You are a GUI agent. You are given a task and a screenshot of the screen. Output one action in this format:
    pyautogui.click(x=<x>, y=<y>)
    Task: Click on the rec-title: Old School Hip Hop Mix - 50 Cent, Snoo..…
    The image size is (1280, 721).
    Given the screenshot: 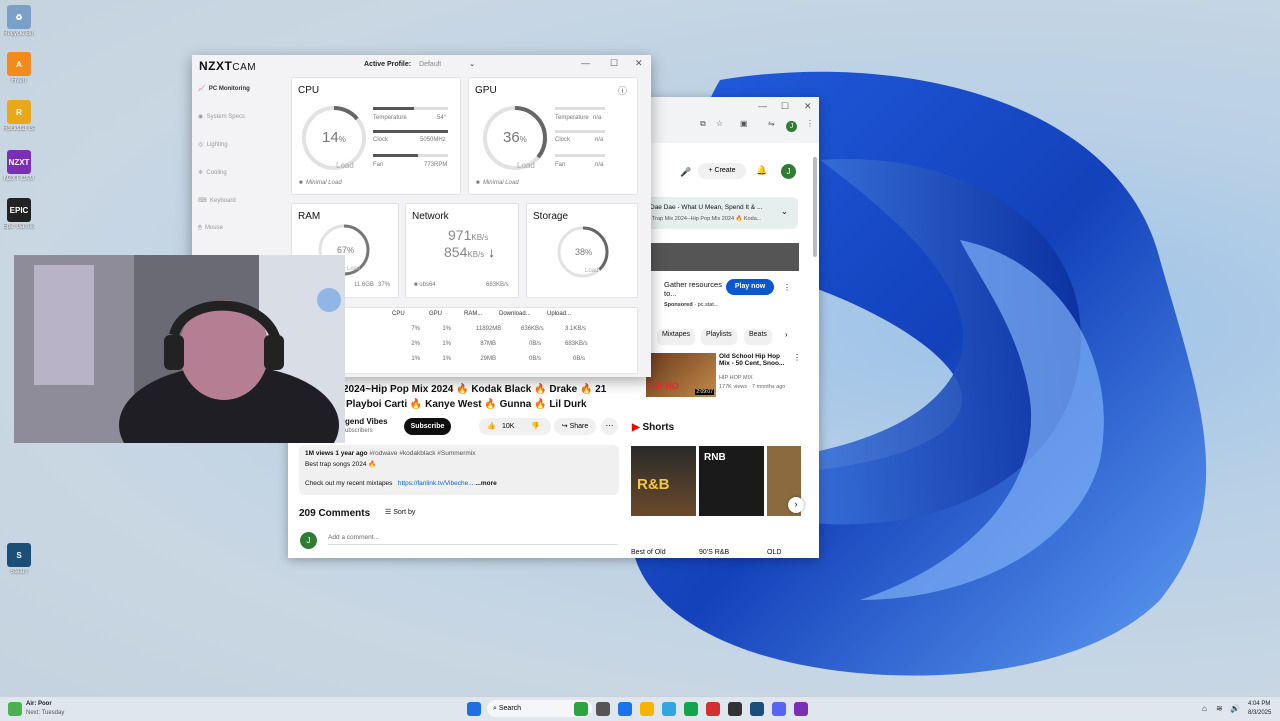 What is the action you would take?
    pyautogui.click(x=754, y=360)
    